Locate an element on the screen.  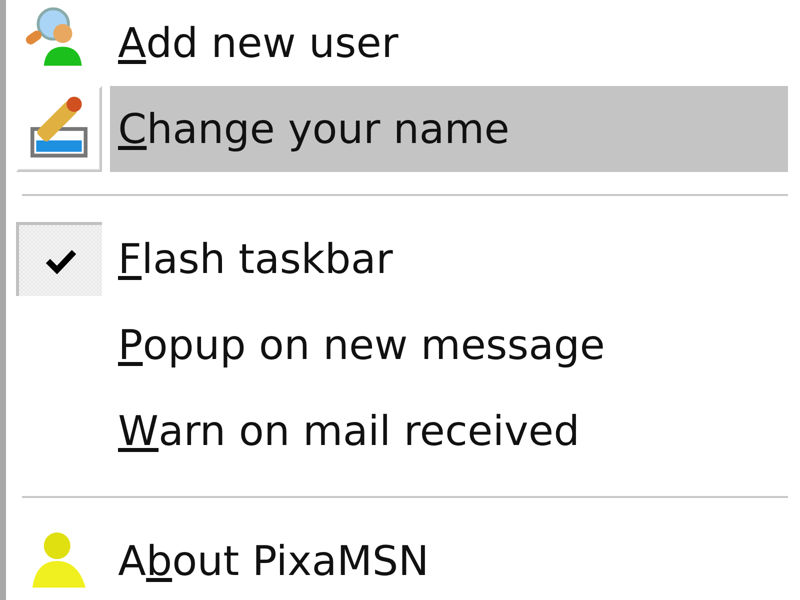
checkmark-icon is located at coordinates (61, 261).